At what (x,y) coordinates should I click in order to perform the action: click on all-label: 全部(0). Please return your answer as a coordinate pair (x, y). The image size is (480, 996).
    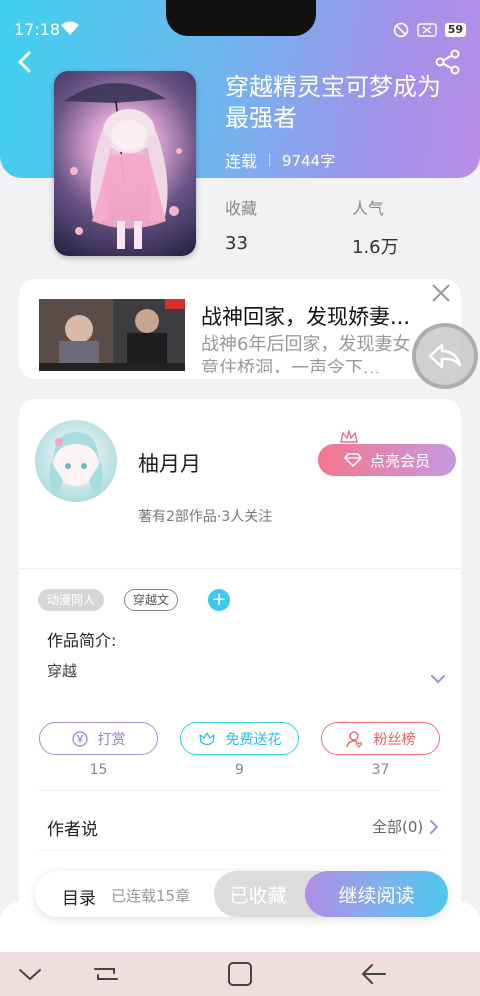
    Looking at the image, I should click on (398, 827).